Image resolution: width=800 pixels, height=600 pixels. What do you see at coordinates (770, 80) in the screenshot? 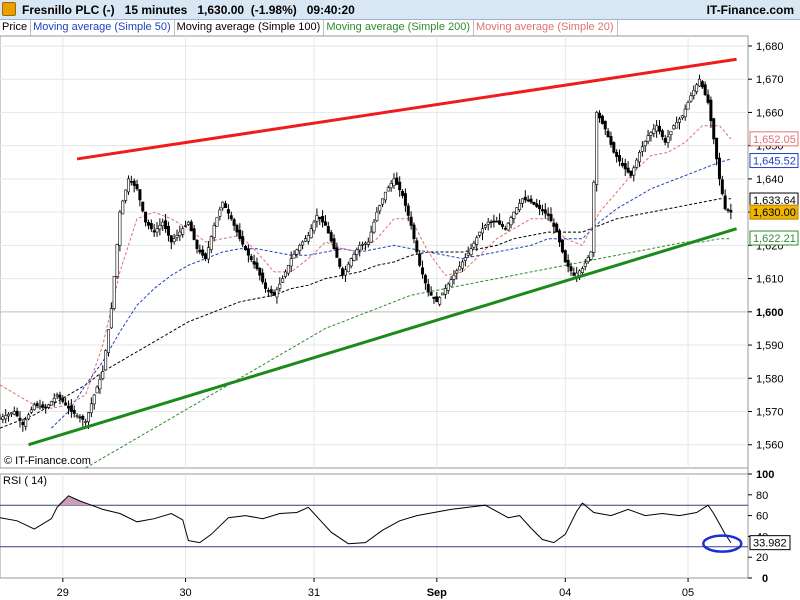
I see `y-tick-label: 1,670` at bounding box center [770, 80].